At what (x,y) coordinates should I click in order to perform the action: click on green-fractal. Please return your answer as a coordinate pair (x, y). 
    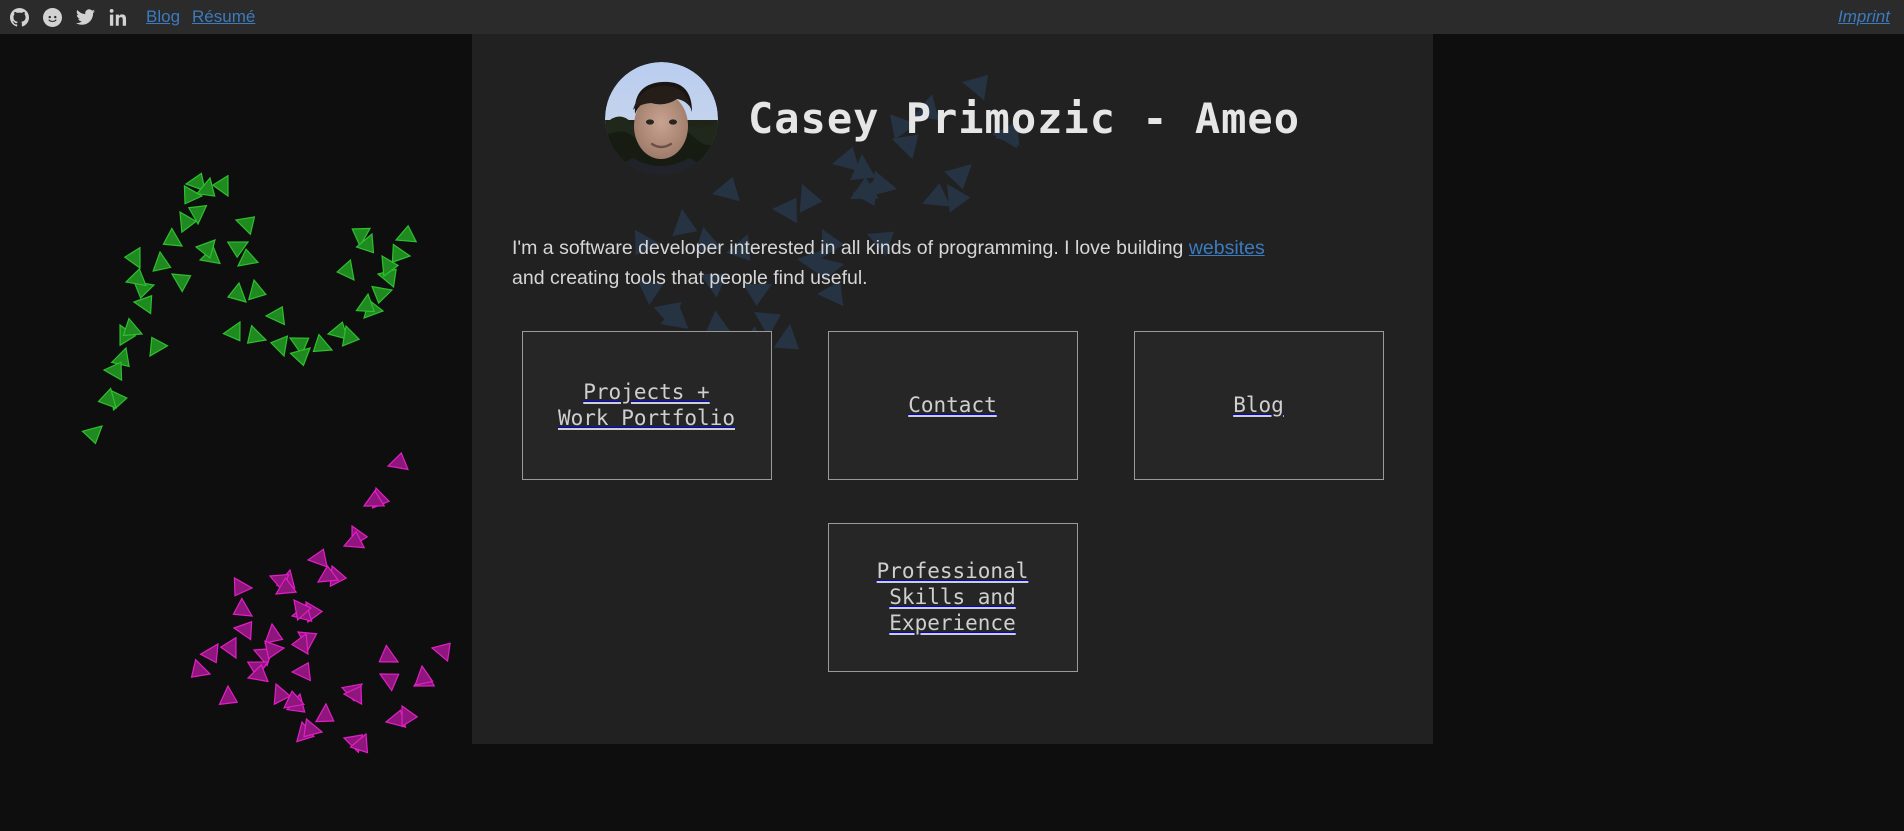
    Looking at the image, I should click on (251, 307).